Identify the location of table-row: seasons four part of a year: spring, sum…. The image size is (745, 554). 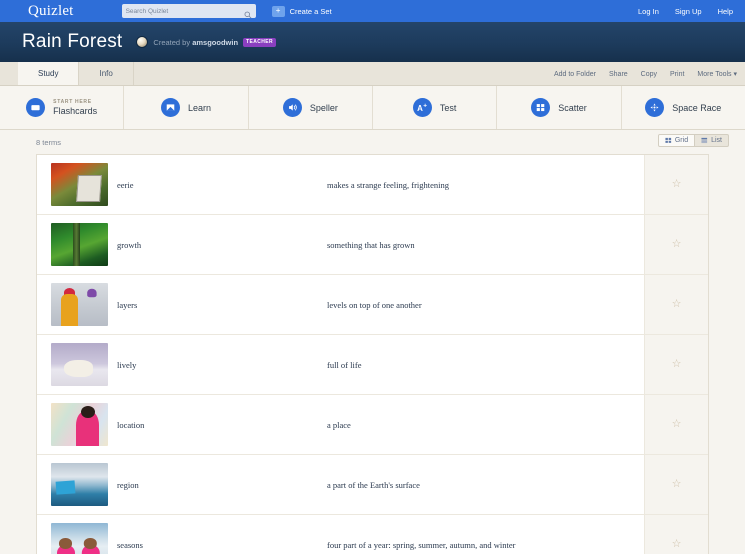
(372, 534).